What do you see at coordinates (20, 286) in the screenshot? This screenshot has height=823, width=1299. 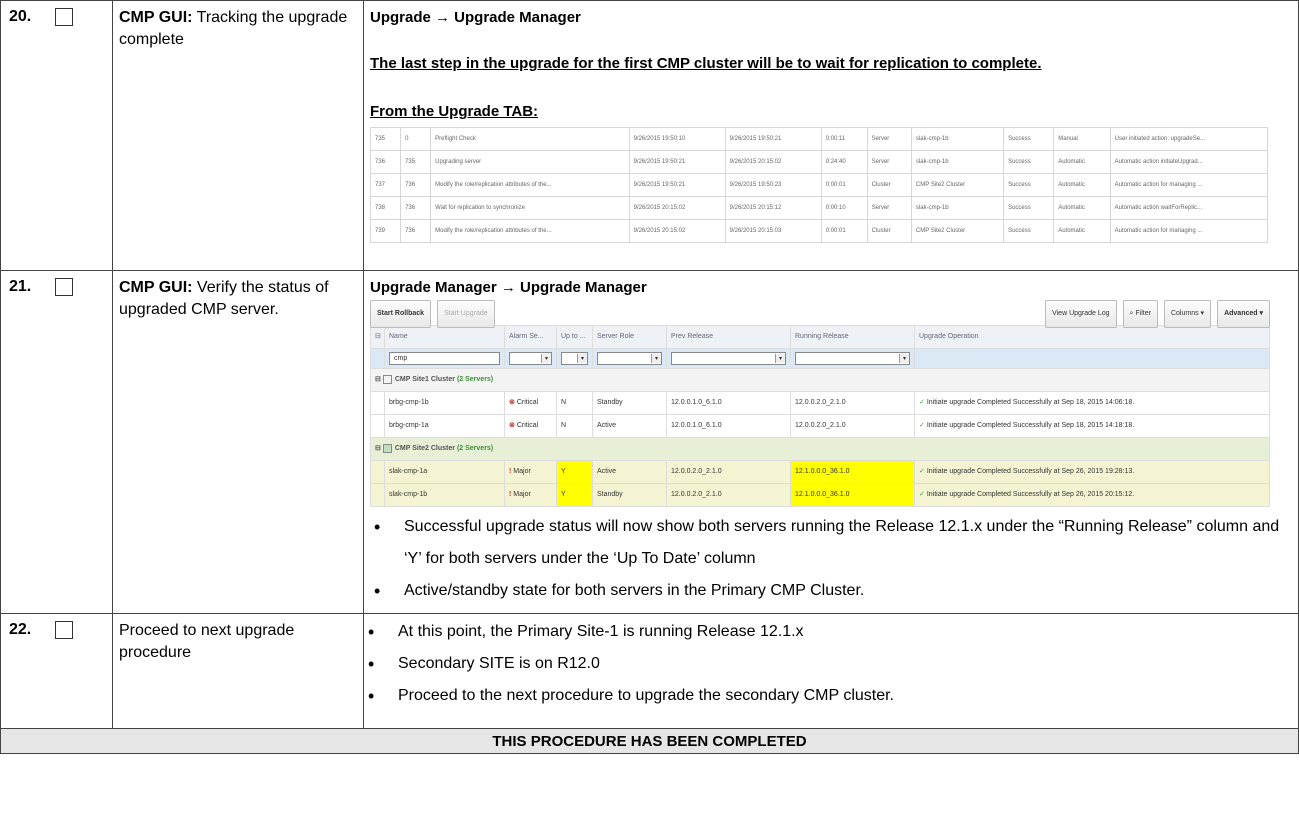 I see `step-number: 21.` at bounding box center [20, 286].